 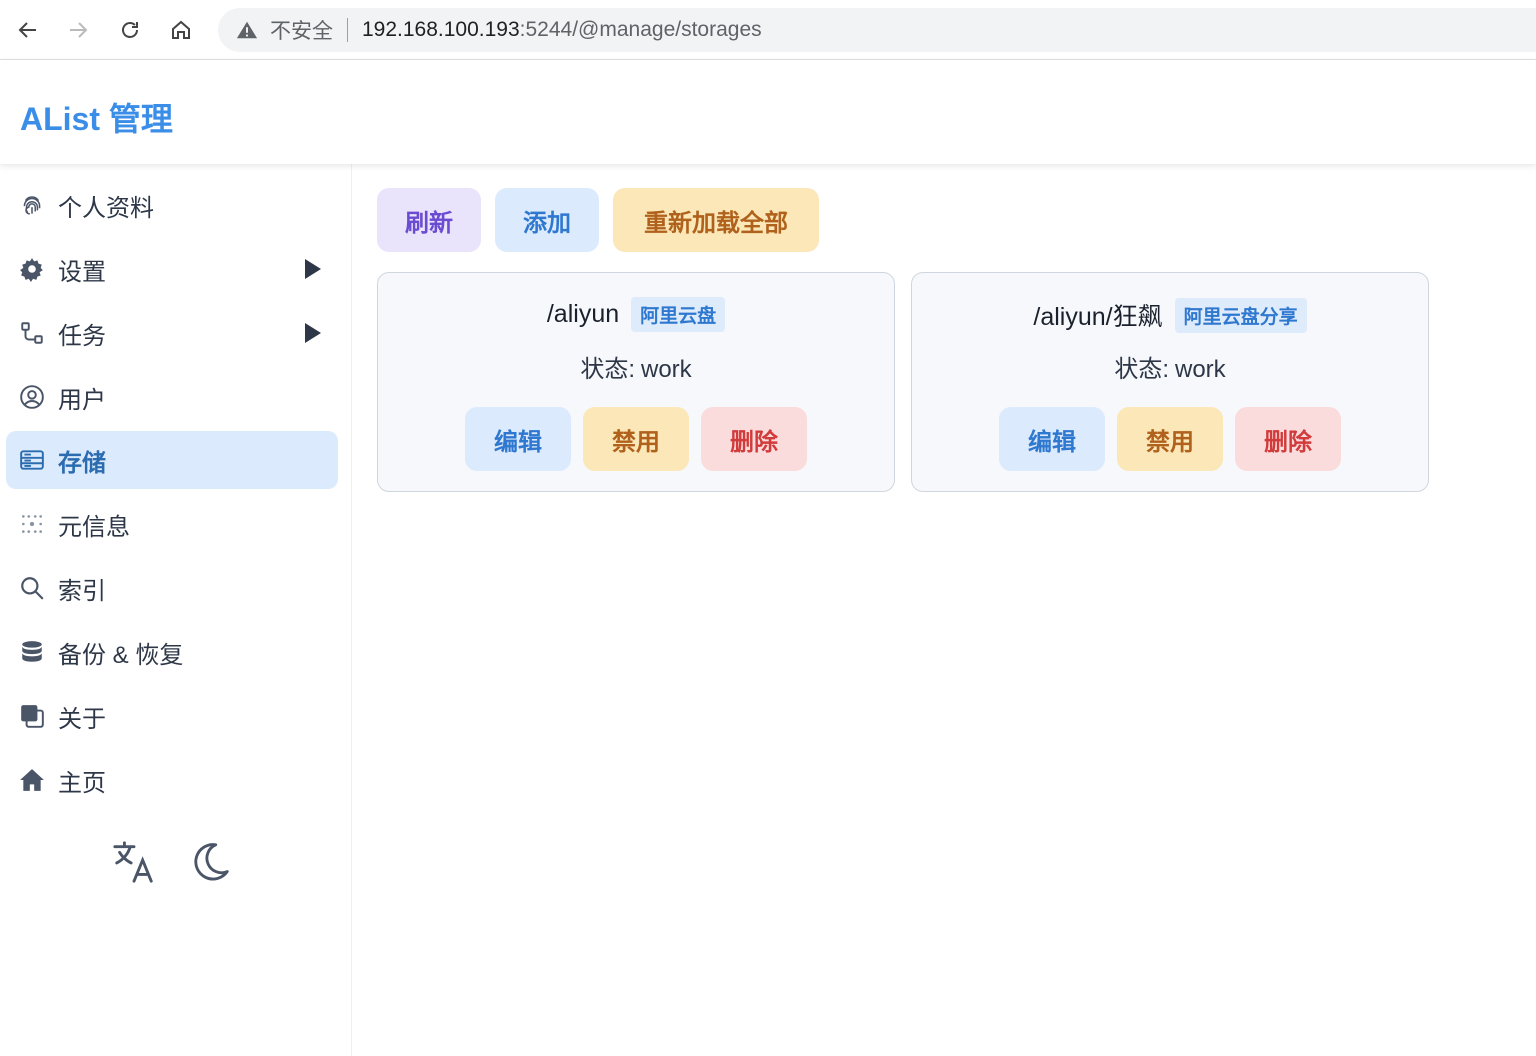 I want to click on arrow-left-icon, so click(x=27, y=30).